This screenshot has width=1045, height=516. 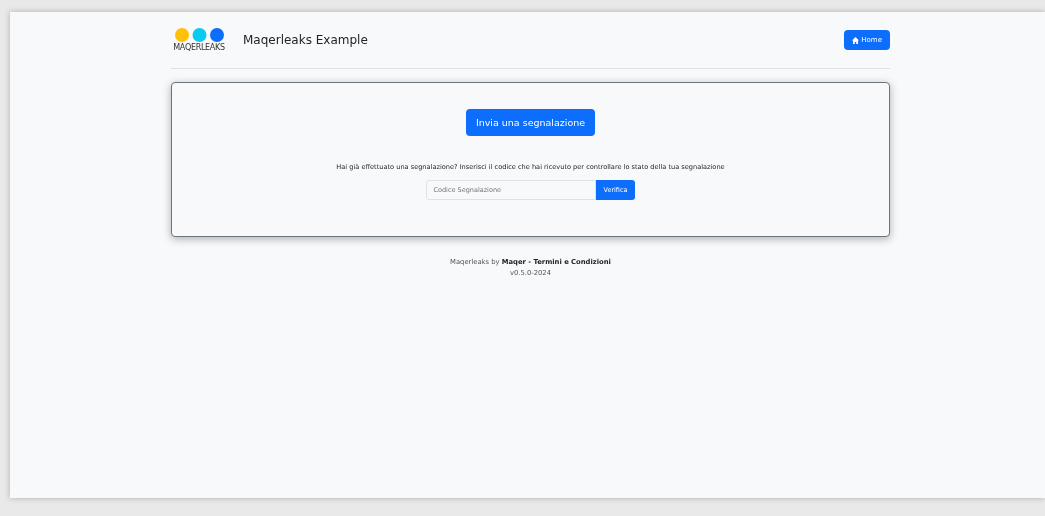 What do you see at coordinates (306, 40) in the screenshot?
I see `site-title: Maqerleaks Example` at bounding box center [306, 40].